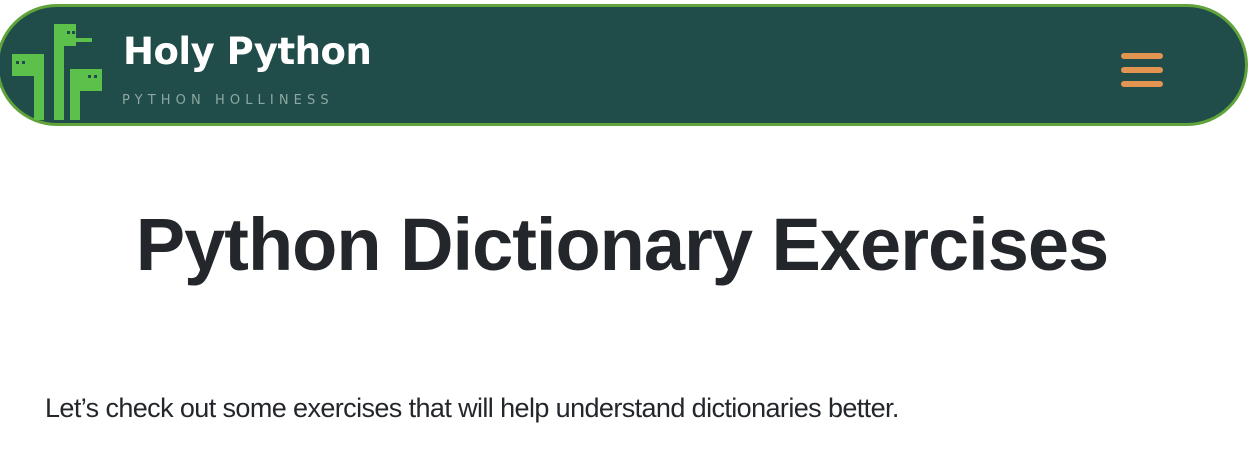 This screenshot has height=454, width=1254. What do you see at coordinates (622, 244) in the screenshot?
I see `page-title: Python Dictionary Exercises` at bounding box center [622, 244].